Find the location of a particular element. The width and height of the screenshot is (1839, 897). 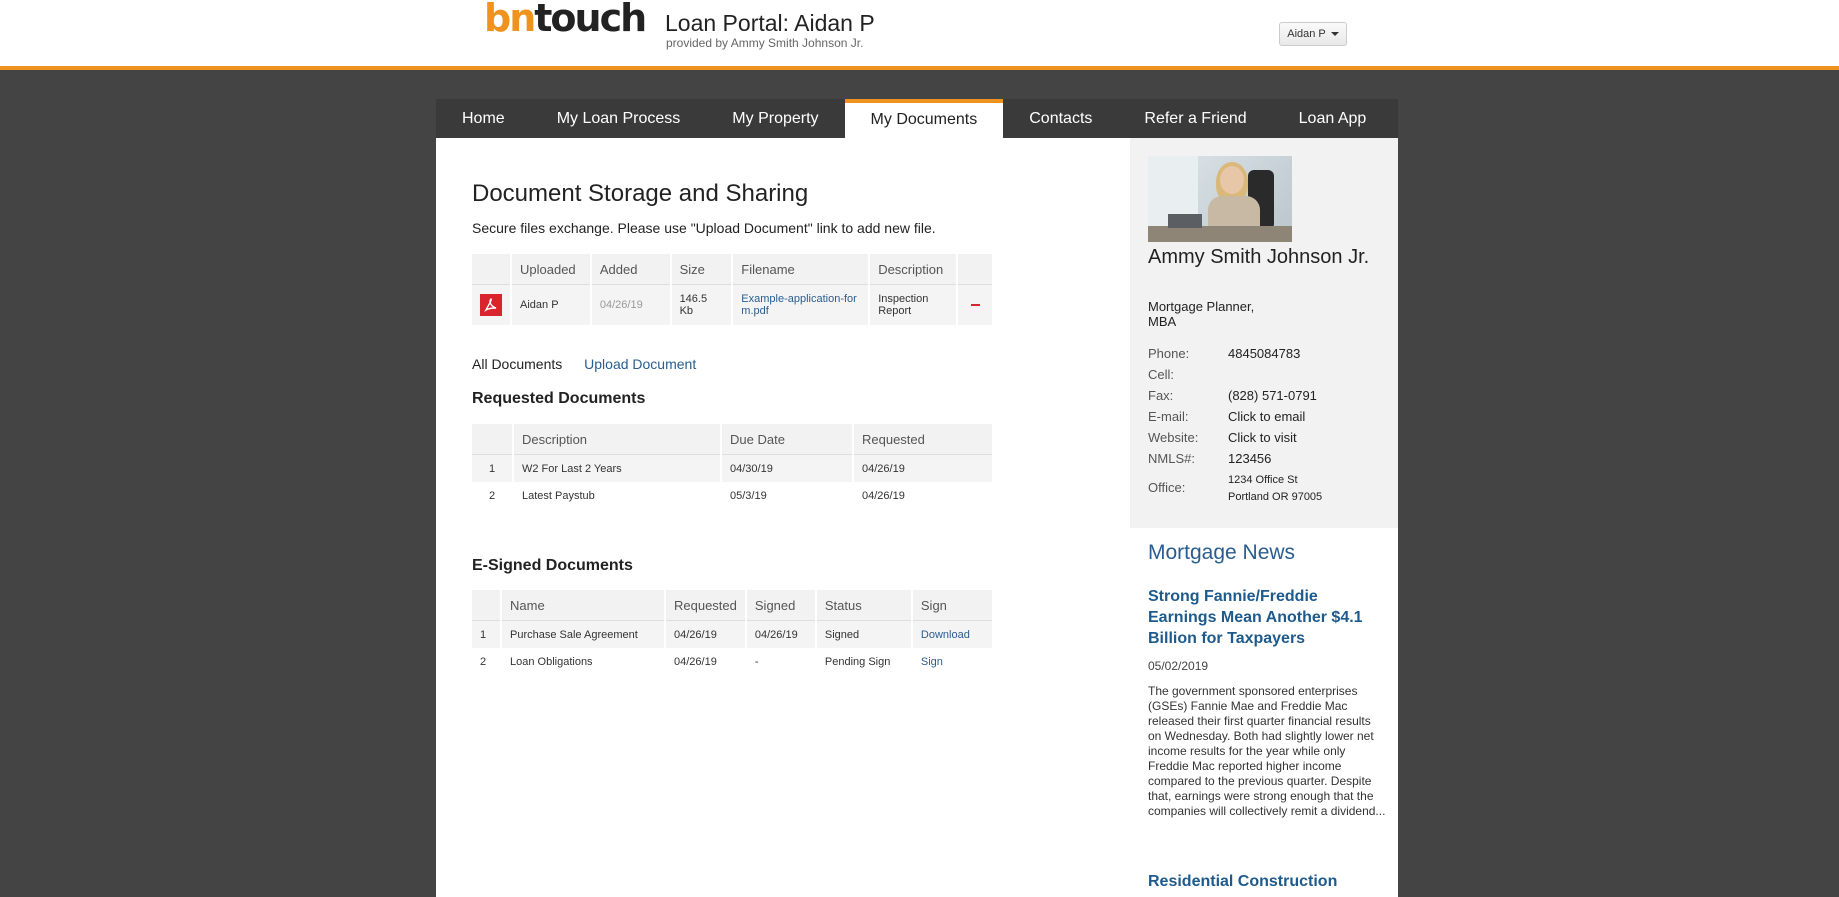

tab-refer-a-friend: Refer a Friend is located at coordinates (1195, 118).